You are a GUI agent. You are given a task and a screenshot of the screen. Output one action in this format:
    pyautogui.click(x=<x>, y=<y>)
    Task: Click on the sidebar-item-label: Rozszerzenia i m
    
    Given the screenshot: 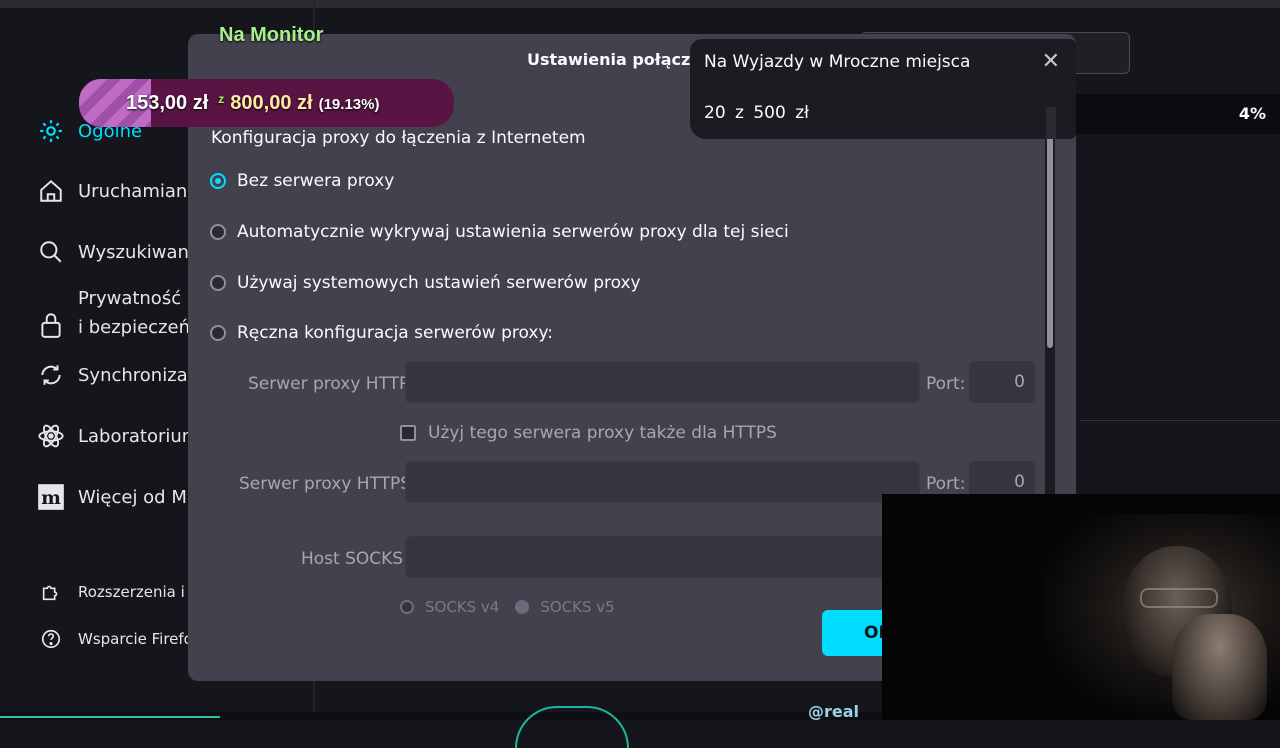 What is the action you would take?
    pyautogui.click(x=141, y=592)
    